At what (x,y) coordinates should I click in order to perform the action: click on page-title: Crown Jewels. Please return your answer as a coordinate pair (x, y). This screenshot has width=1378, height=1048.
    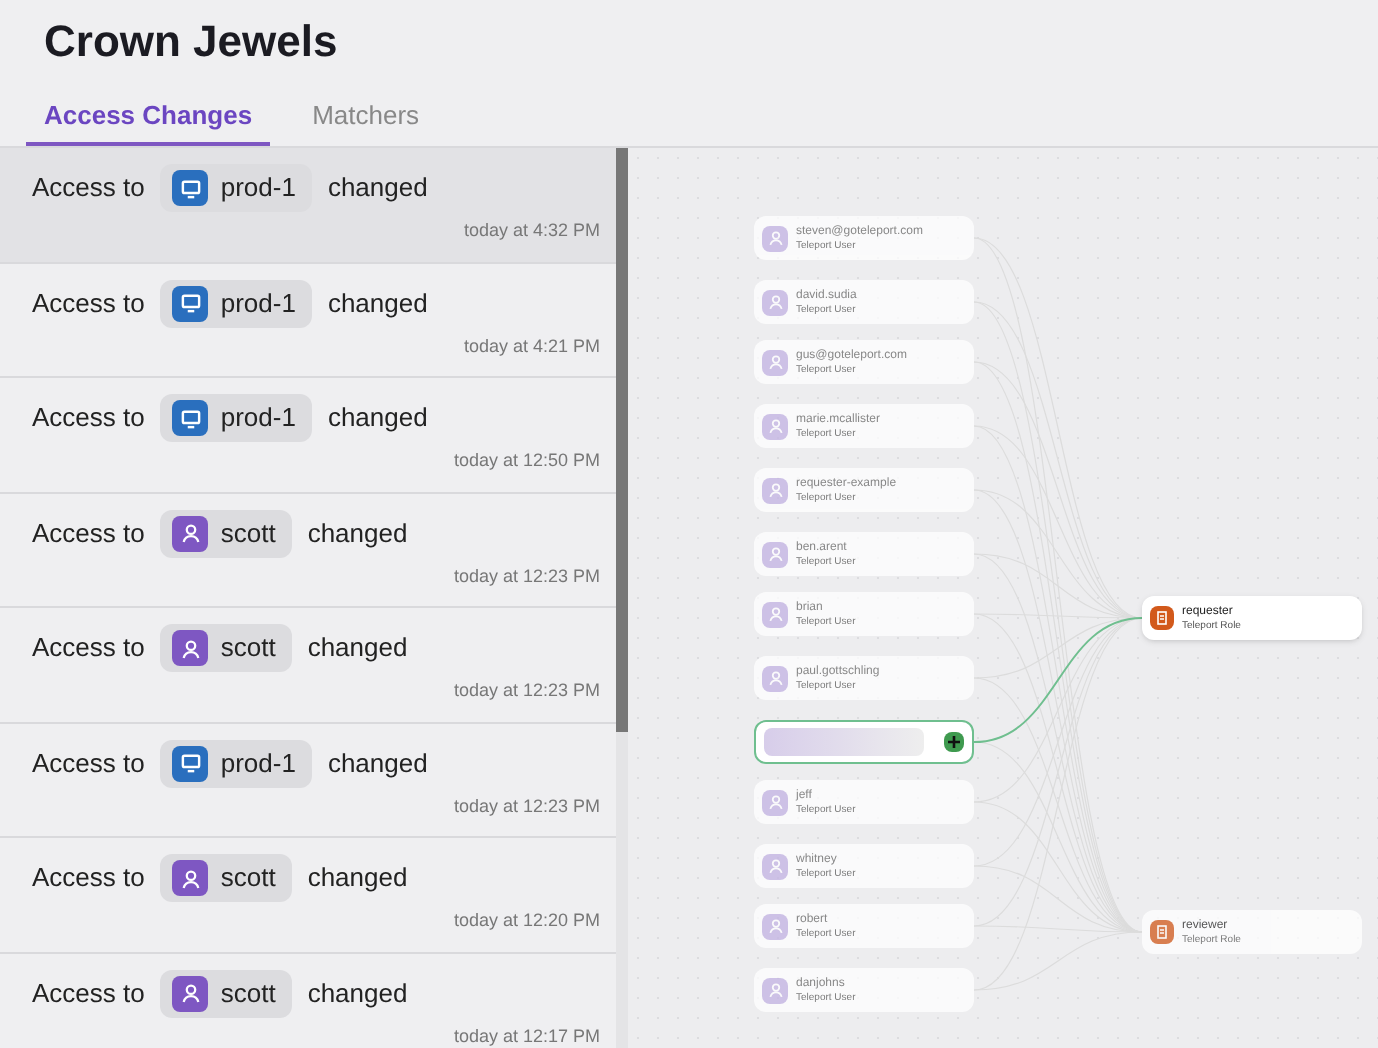
    Looking at the image, I should click on (192, 42).